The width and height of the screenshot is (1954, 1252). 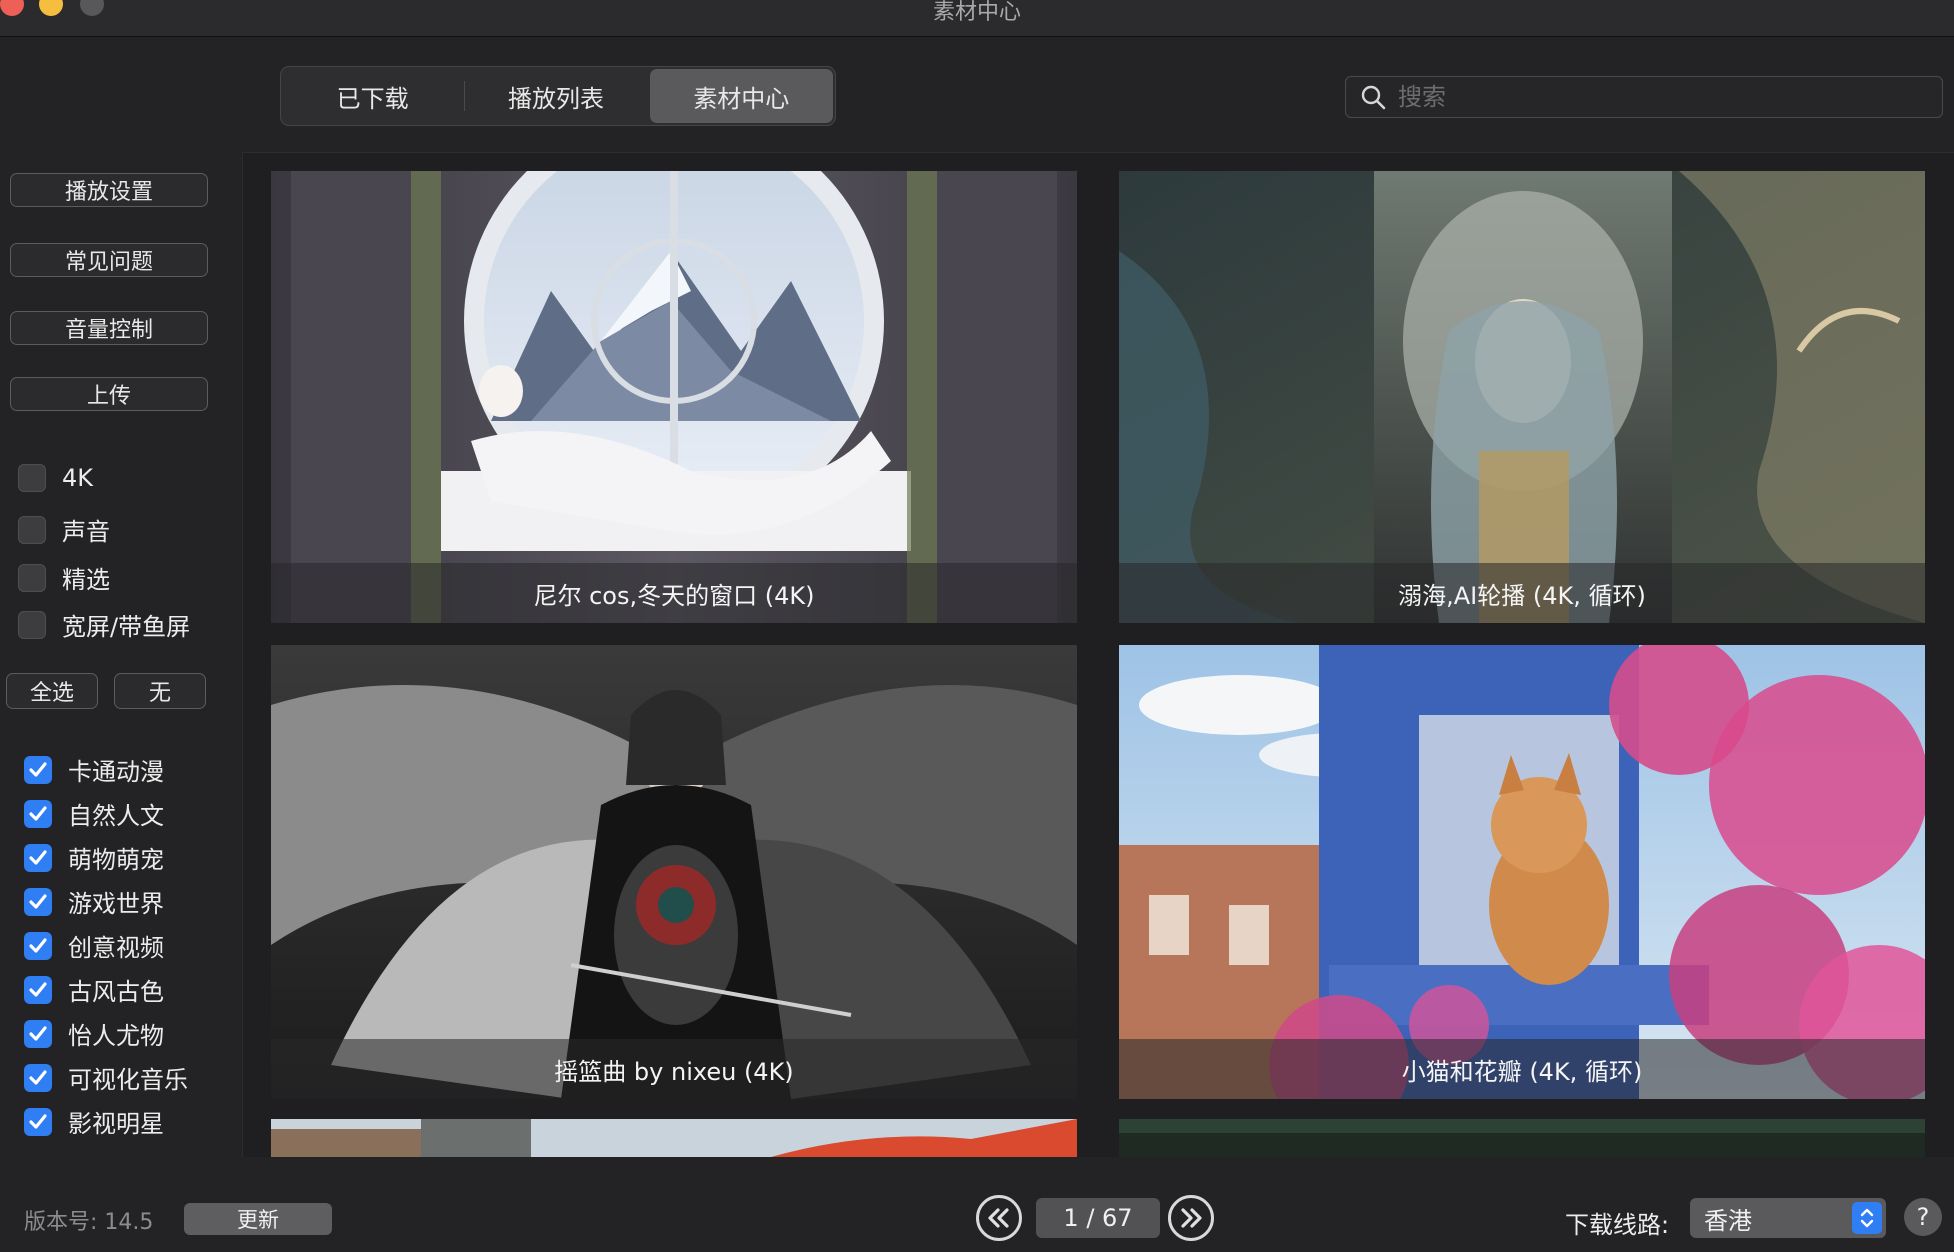 I want to click on download-route-value: 香港, so click(x=1728, y=1220).